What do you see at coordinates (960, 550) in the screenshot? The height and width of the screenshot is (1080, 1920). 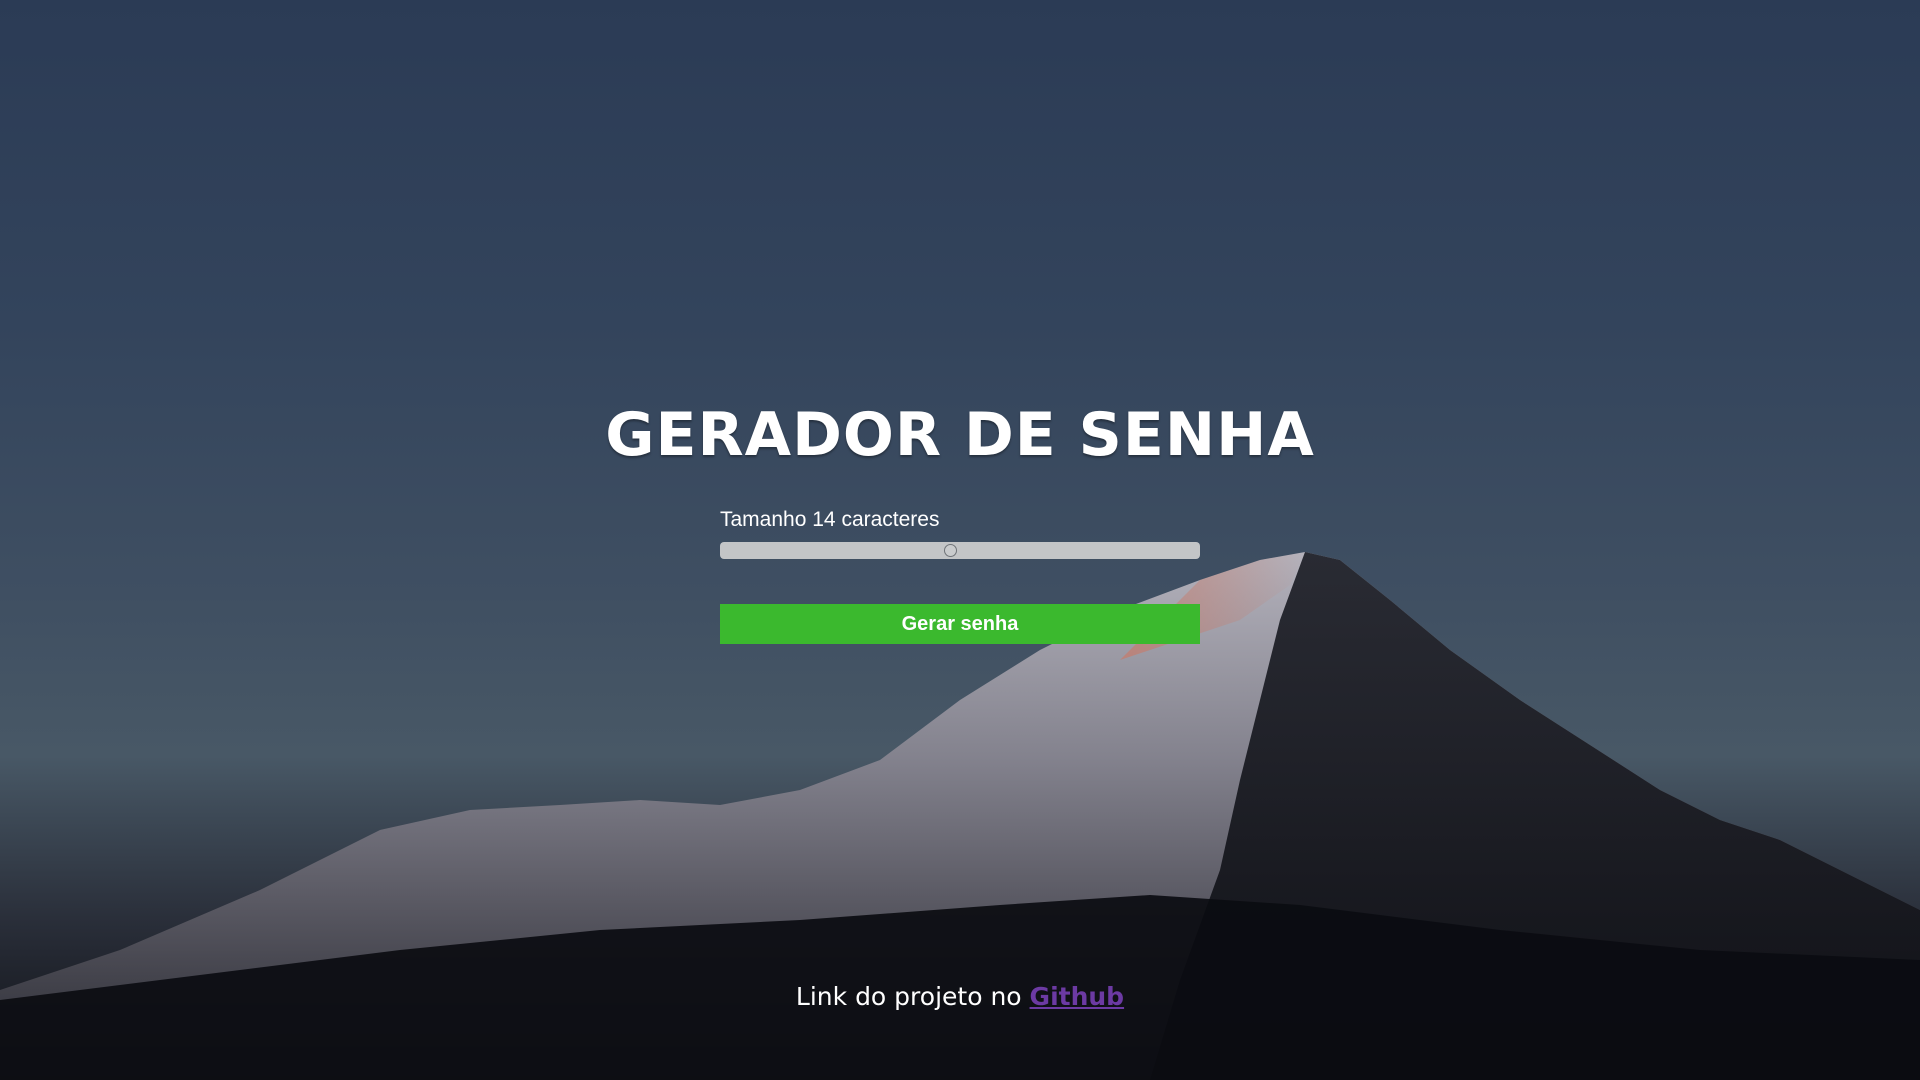 I see `size-slider` at bounding box center [960, 550].